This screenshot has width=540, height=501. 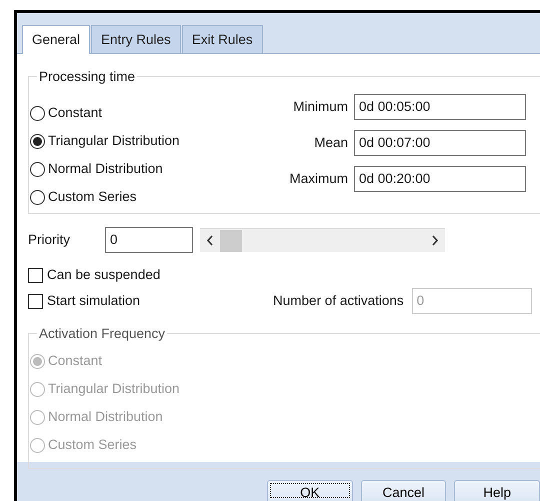 What do you see at coordinates (322, 240) in the screenshot?
I see `scrollbar` at bounding box center [322, 240].